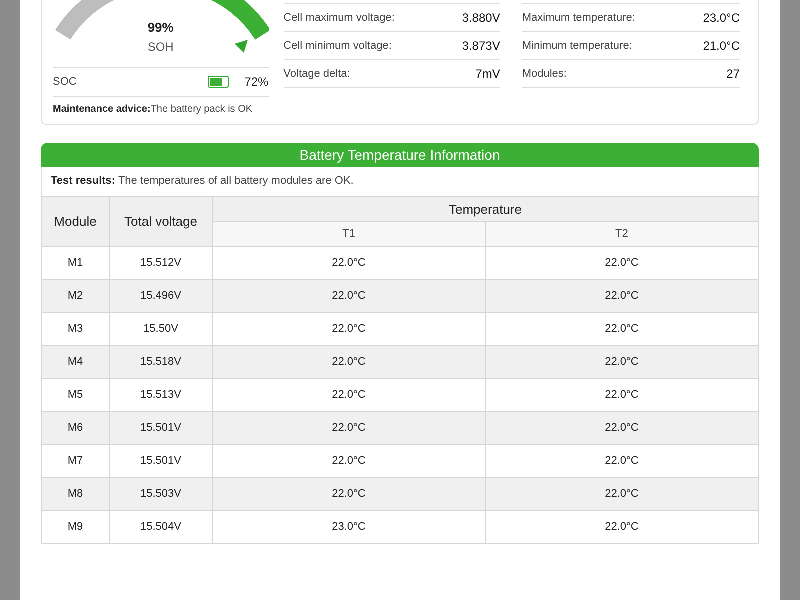 This screenshot has height=600, width=800. I want to click on column-header: T1, so click(349, 234).